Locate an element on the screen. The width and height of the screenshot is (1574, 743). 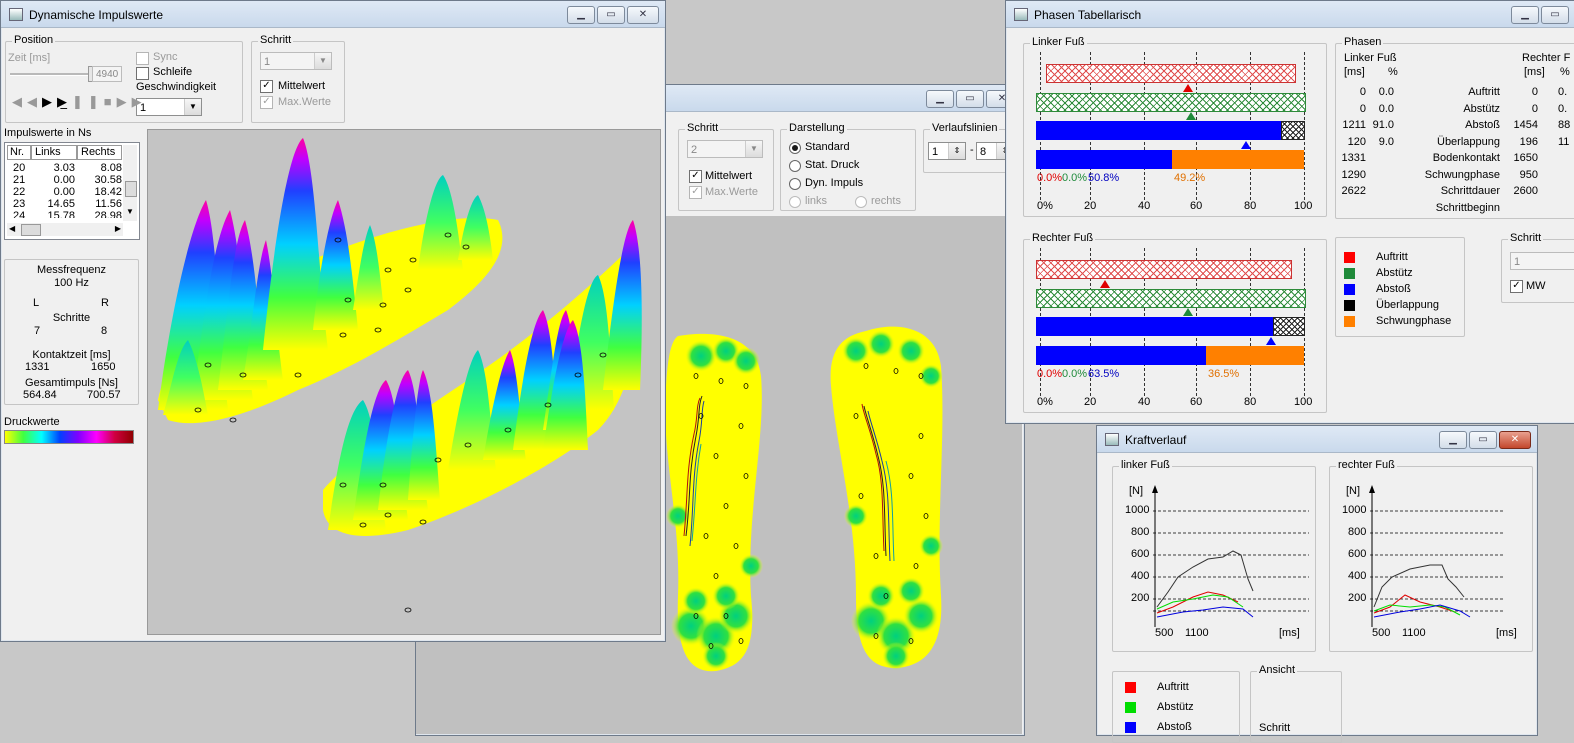
table-vscrollbar: ▼ is located at coordinates (130, 183).